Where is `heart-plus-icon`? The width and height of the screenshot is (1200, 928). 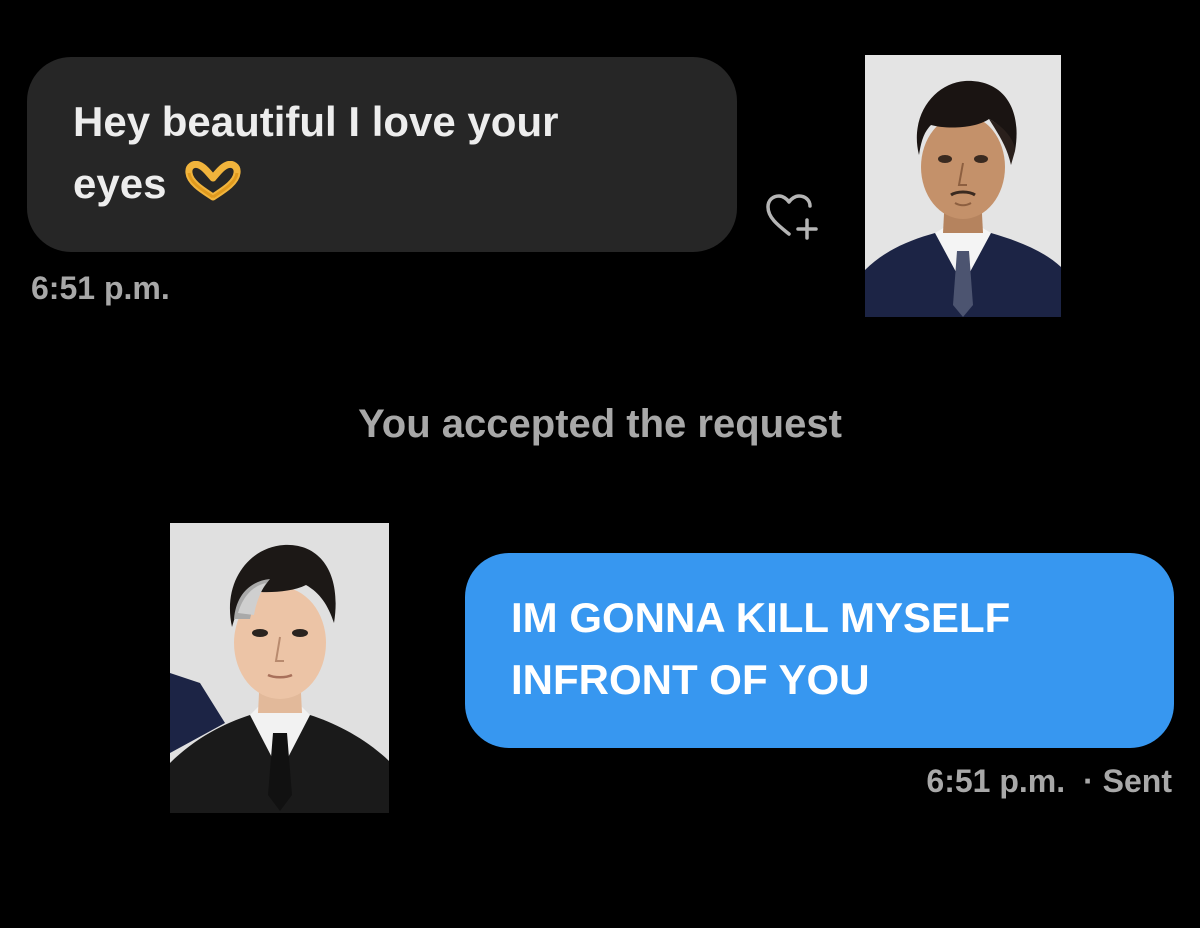
heart-plus-icon is located at coordinates (795, 218).